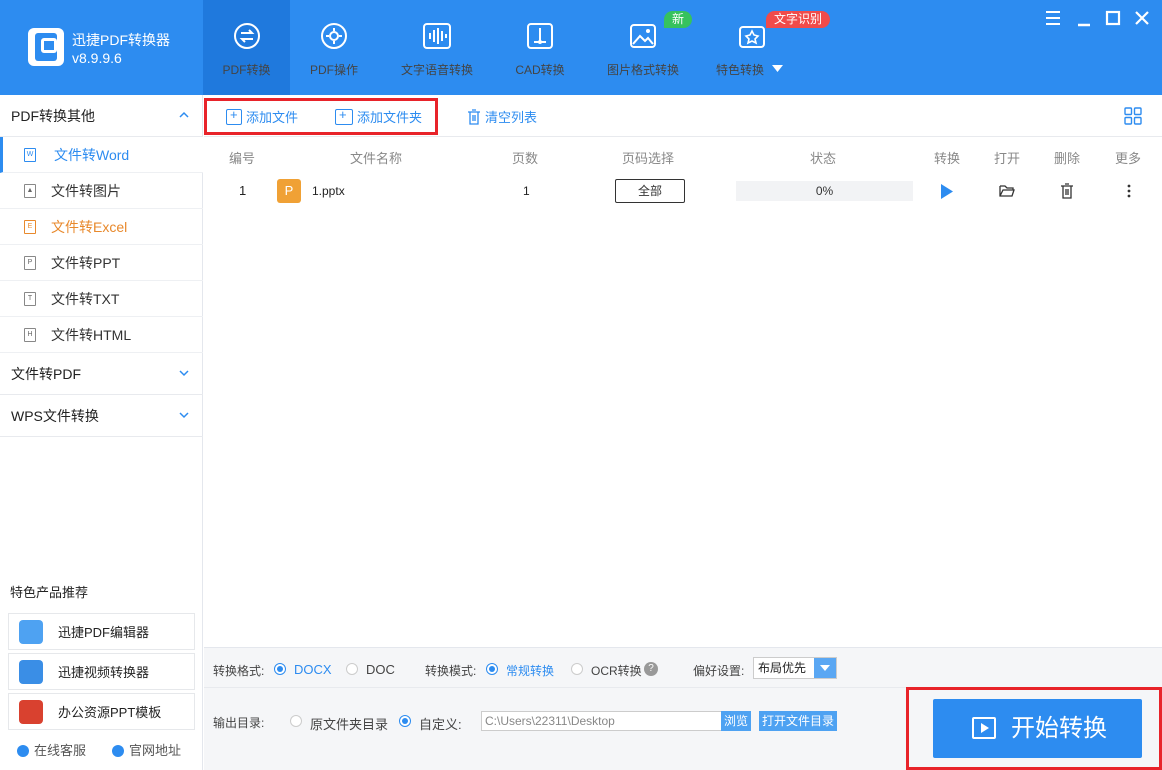 The width and height of the screenshot is (1162, 770). What do you see at coordinates (1142, 18) in the screenshot?
I see `close-icon` at bounding box center [1142, 18].